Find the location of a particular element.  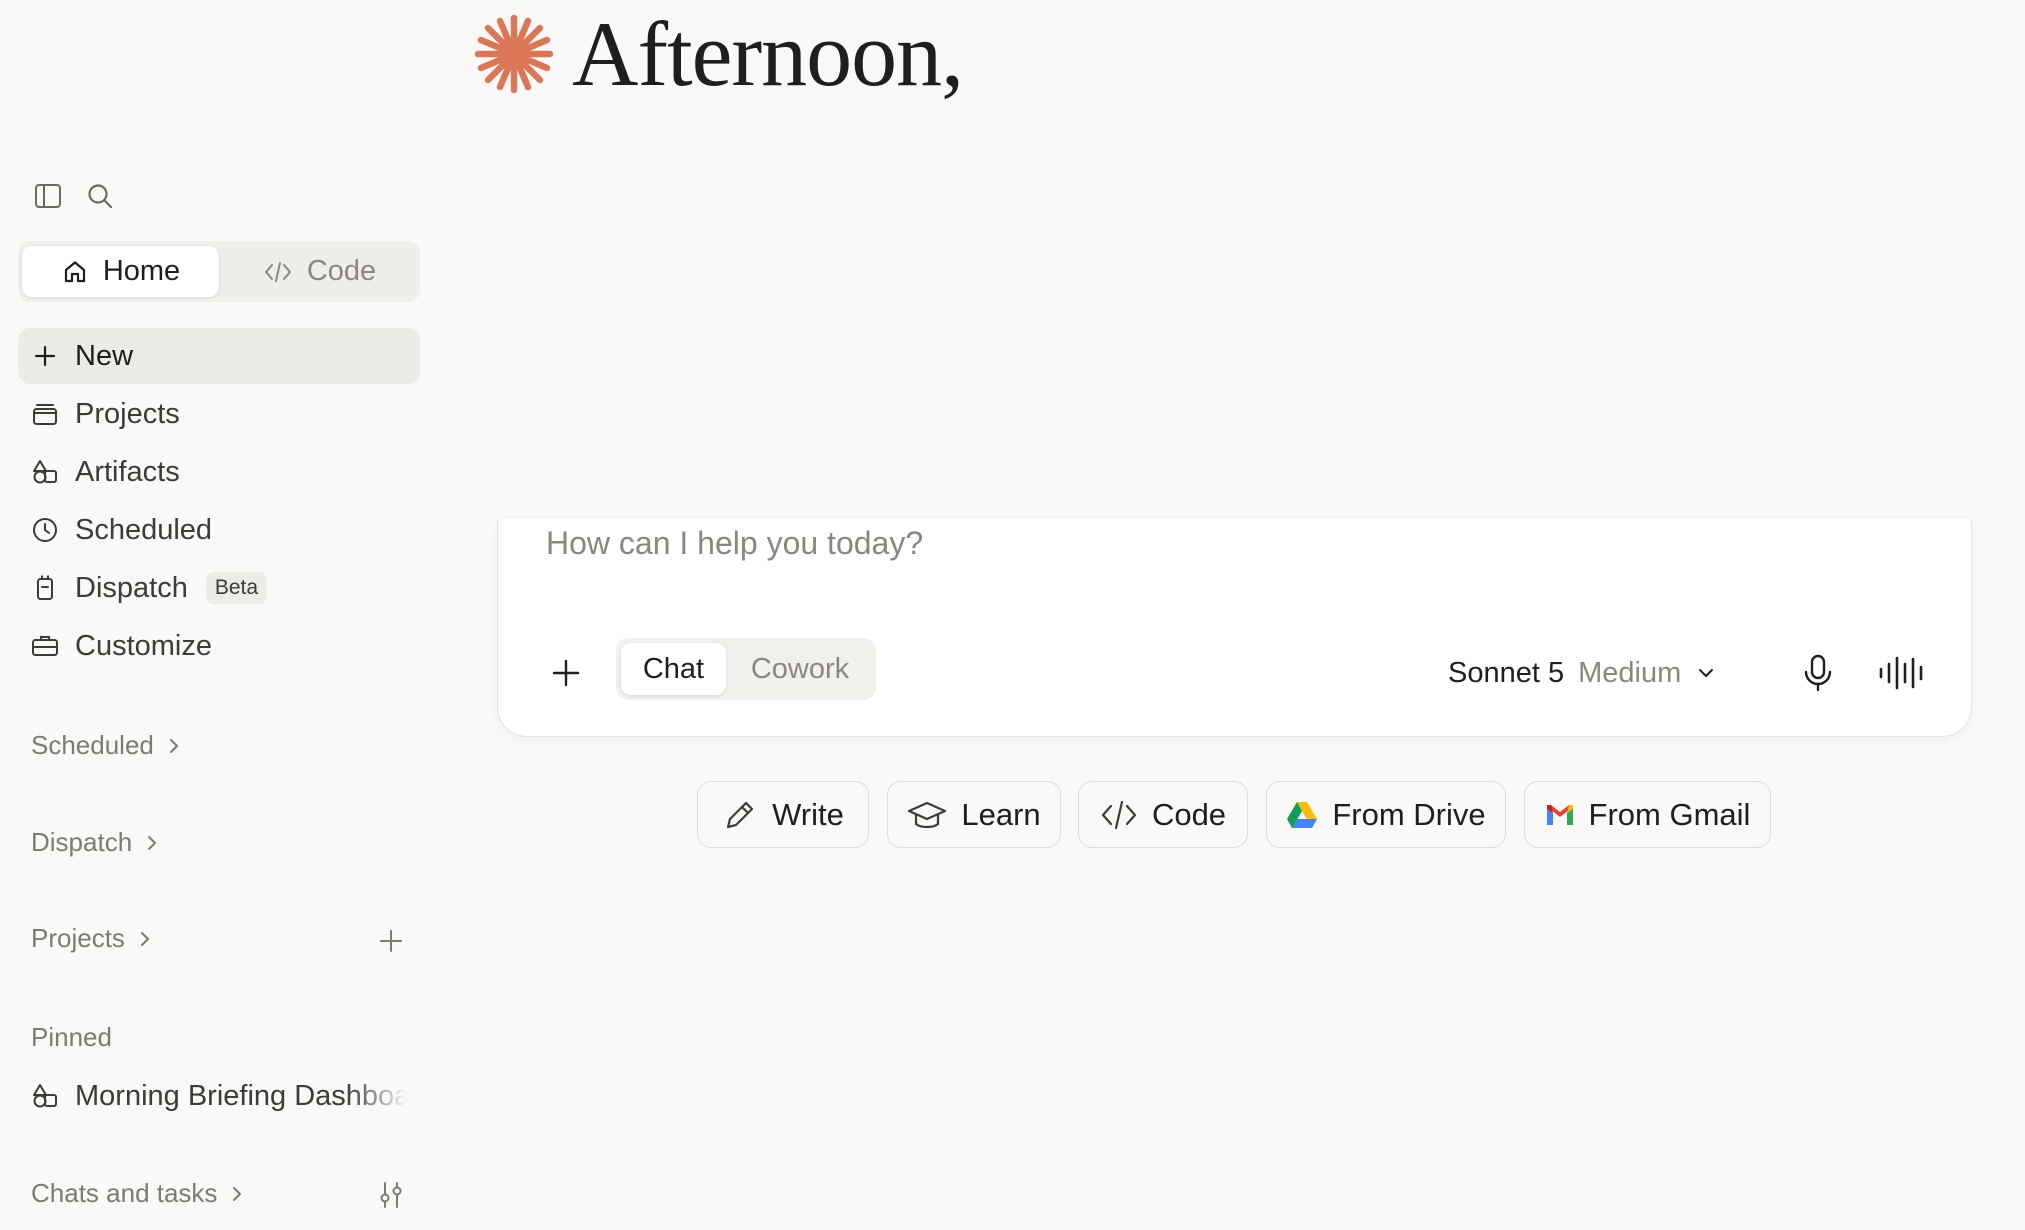

pinned-item: Morning Briefing Dashboard is located at coordinates (218, 1096).